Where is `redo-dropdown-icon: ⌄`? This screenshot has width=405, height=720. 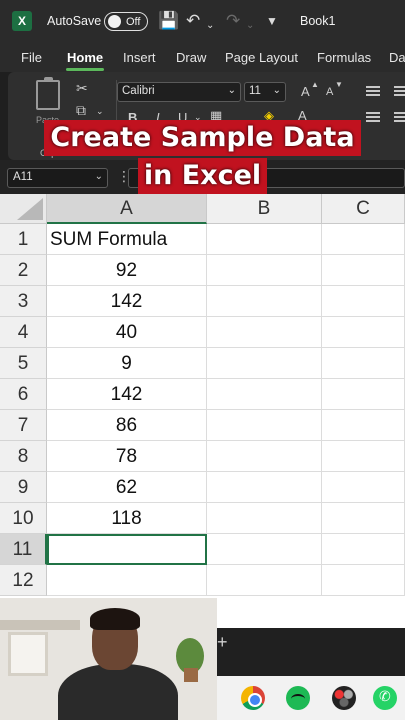
redo-dropdown-icon: ⌄ is located at coordinates (250, 26).